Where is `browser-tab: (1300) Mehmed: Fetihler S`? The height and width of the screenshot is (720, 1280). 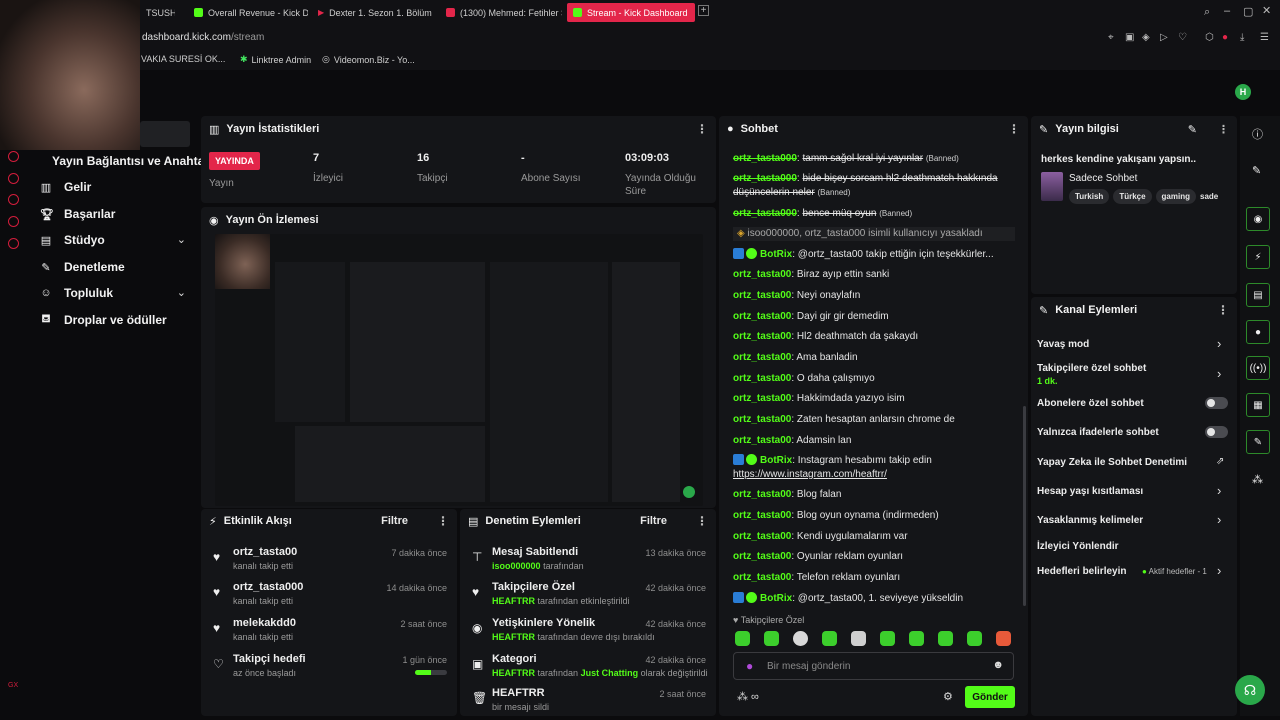
browser-tab: (1300) Mehmed: Fetihler S is located at coordinates (501, 12).